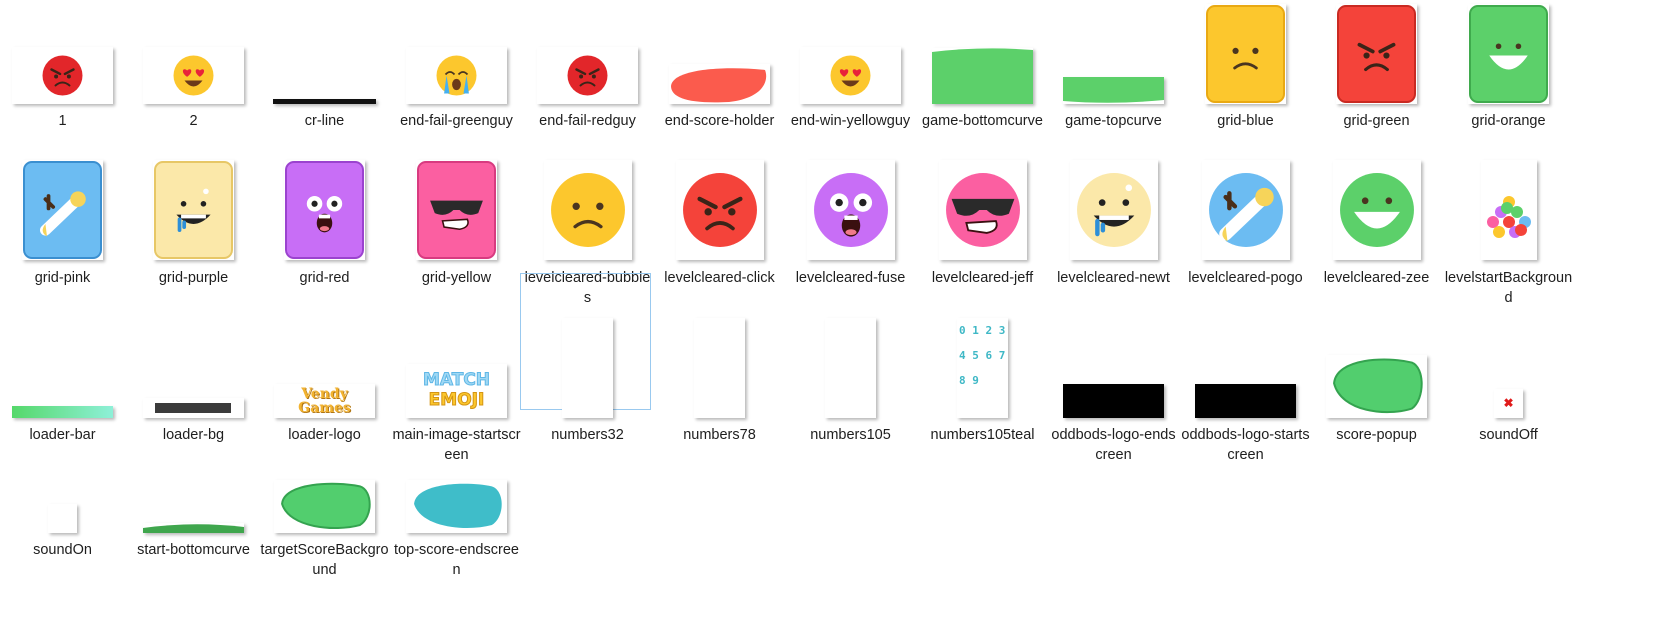 This screenshot has height=617, width=1679. I want to click on blank-icon, so click(62, 518).